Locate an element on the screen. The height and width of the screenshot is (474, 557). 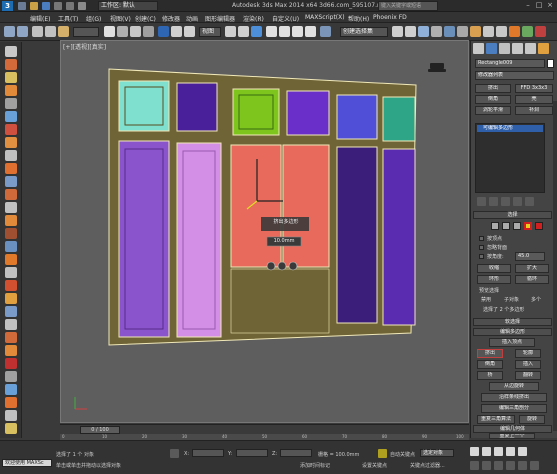
render-production-icon is located at coordinates (514, 31).